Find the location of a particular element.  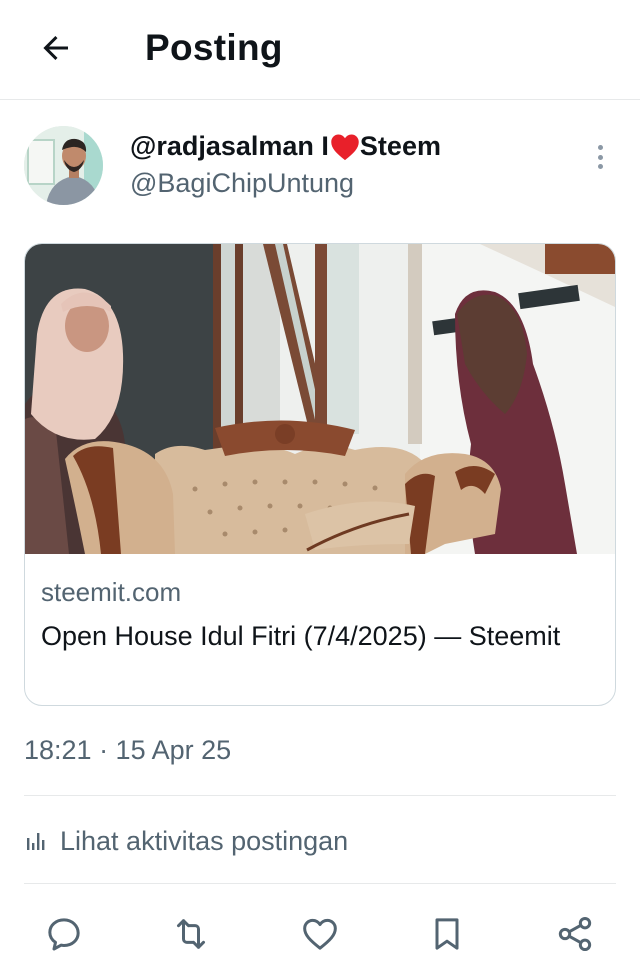

card-domain: steemit.com is located at coordinates (111, 592).